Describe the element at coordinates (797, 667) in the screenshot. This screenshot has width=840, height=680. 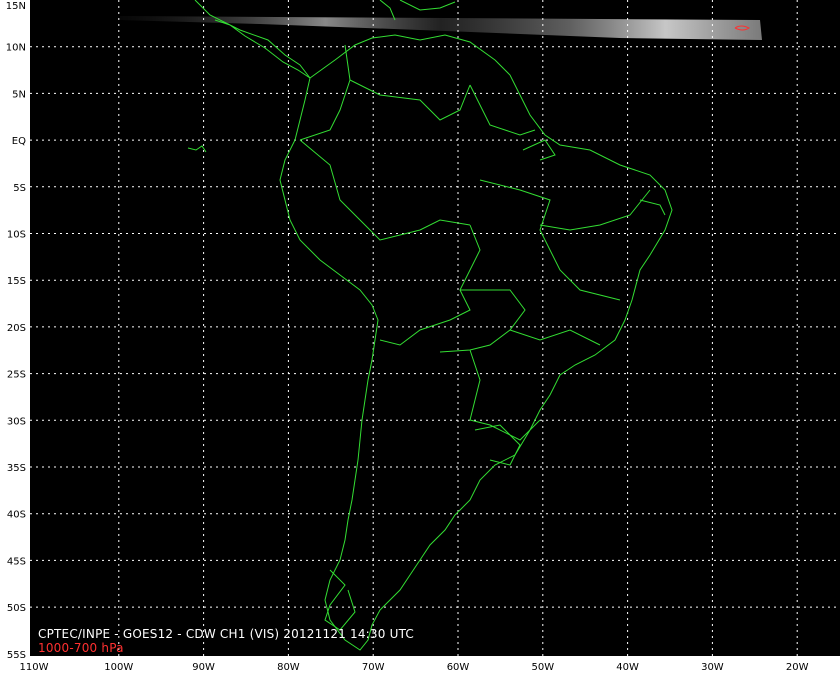
I see `longitude-label: 20W` at that location.